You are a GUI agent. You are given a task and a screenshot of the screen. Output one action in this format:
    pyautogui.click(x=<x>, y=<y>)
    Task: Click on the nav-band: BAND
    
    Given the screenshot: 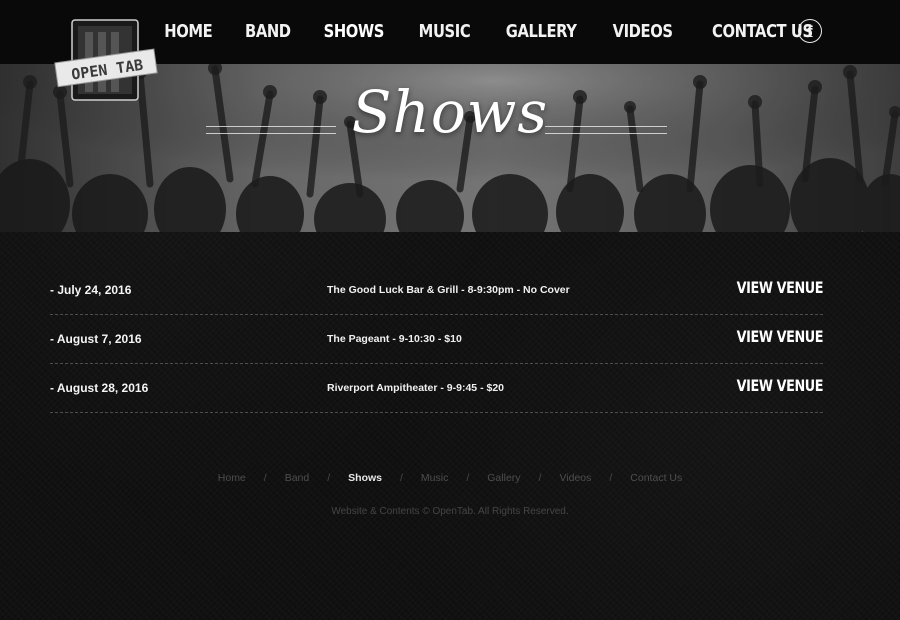 What is the action you would take?
    pyautogui.click(x=268, y=31)
    